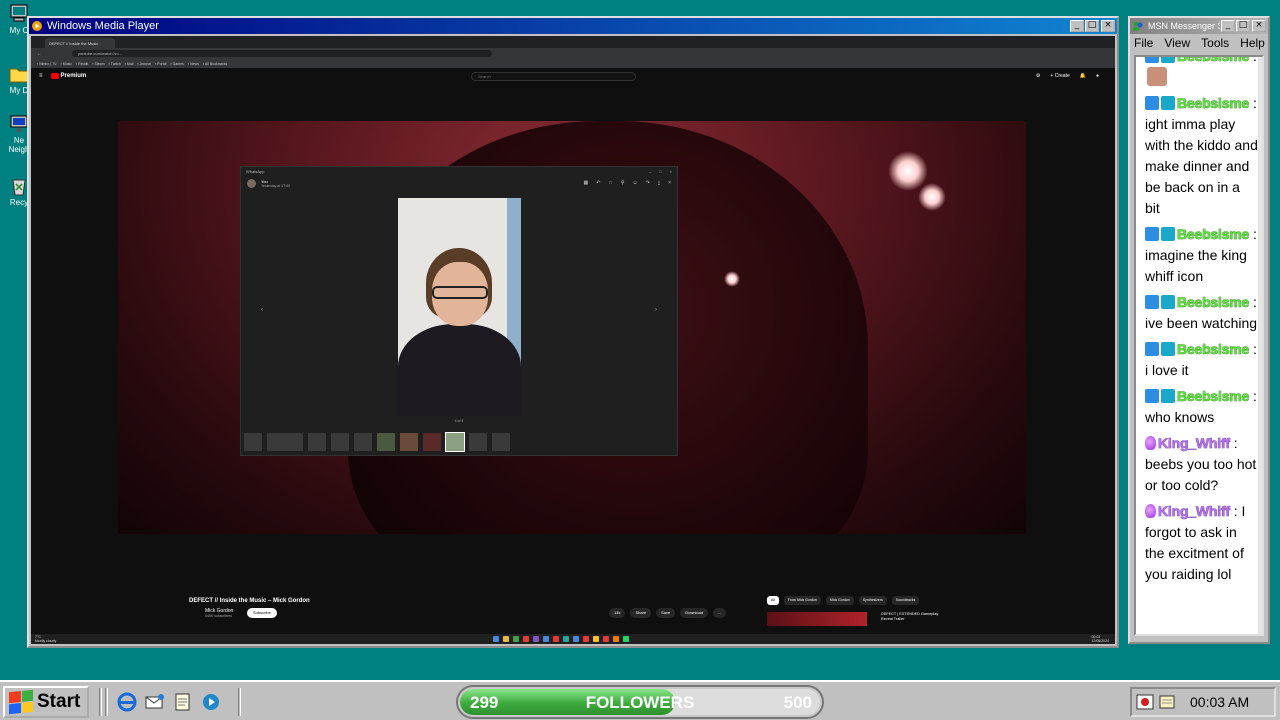 The width and height of the screenshot is (1280, 720). I want to click on chip-synthesizers: Synthesizers, so click(872, 600).